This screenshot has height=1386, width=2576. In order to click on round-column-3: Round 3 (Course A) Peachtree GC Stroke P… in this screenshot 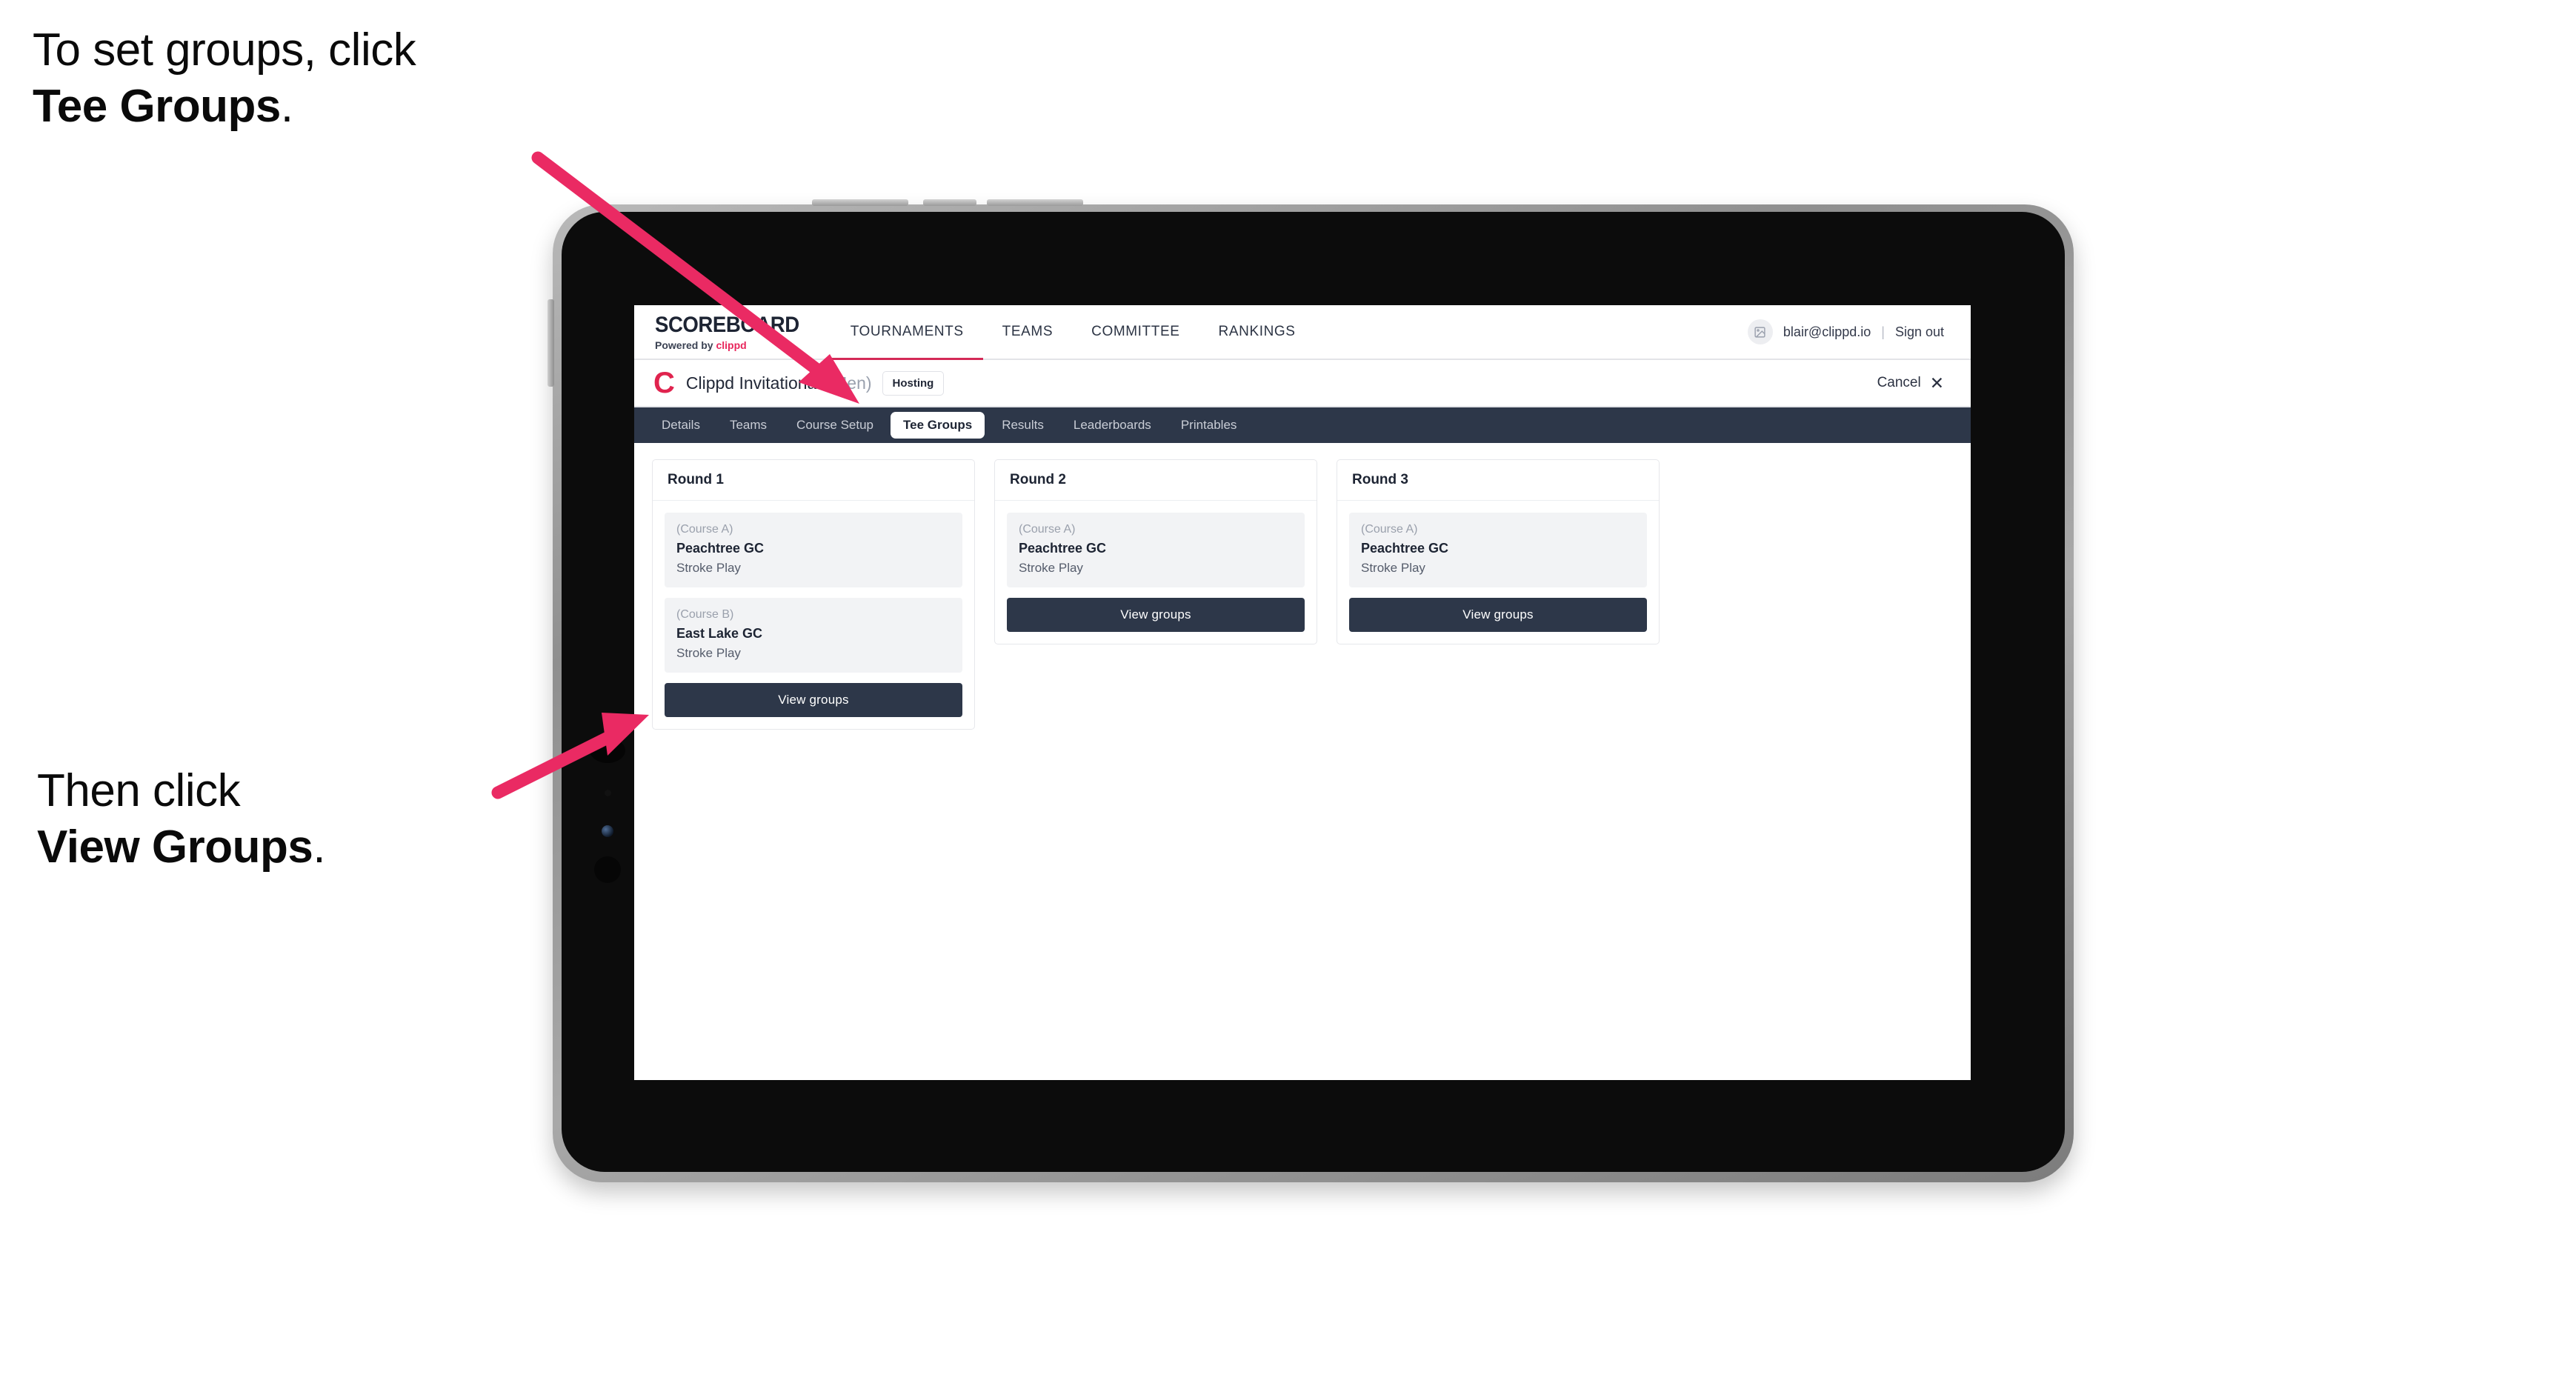, I will do `click(1498, 551)`.